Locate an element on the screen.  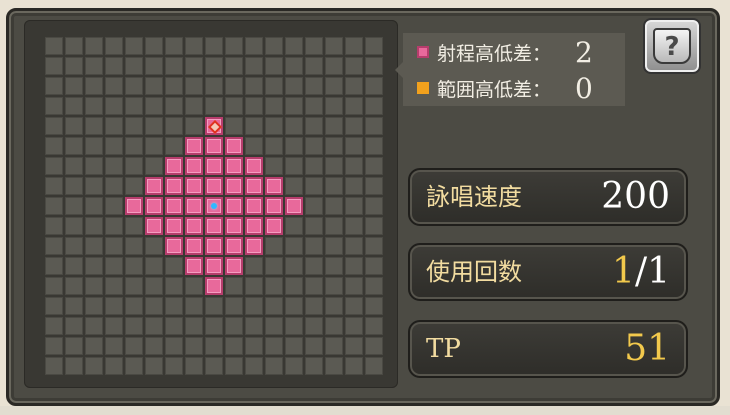
use-count-label: 使用回数 is located at coordinates (474, 272).